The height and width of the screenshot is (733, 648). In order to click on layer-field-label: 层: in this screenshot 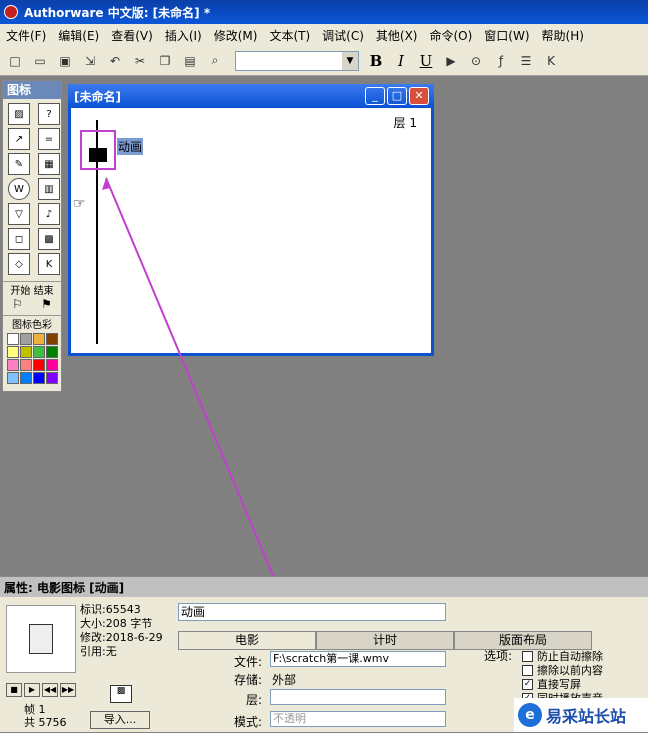, I will do `click(254, 700)`.